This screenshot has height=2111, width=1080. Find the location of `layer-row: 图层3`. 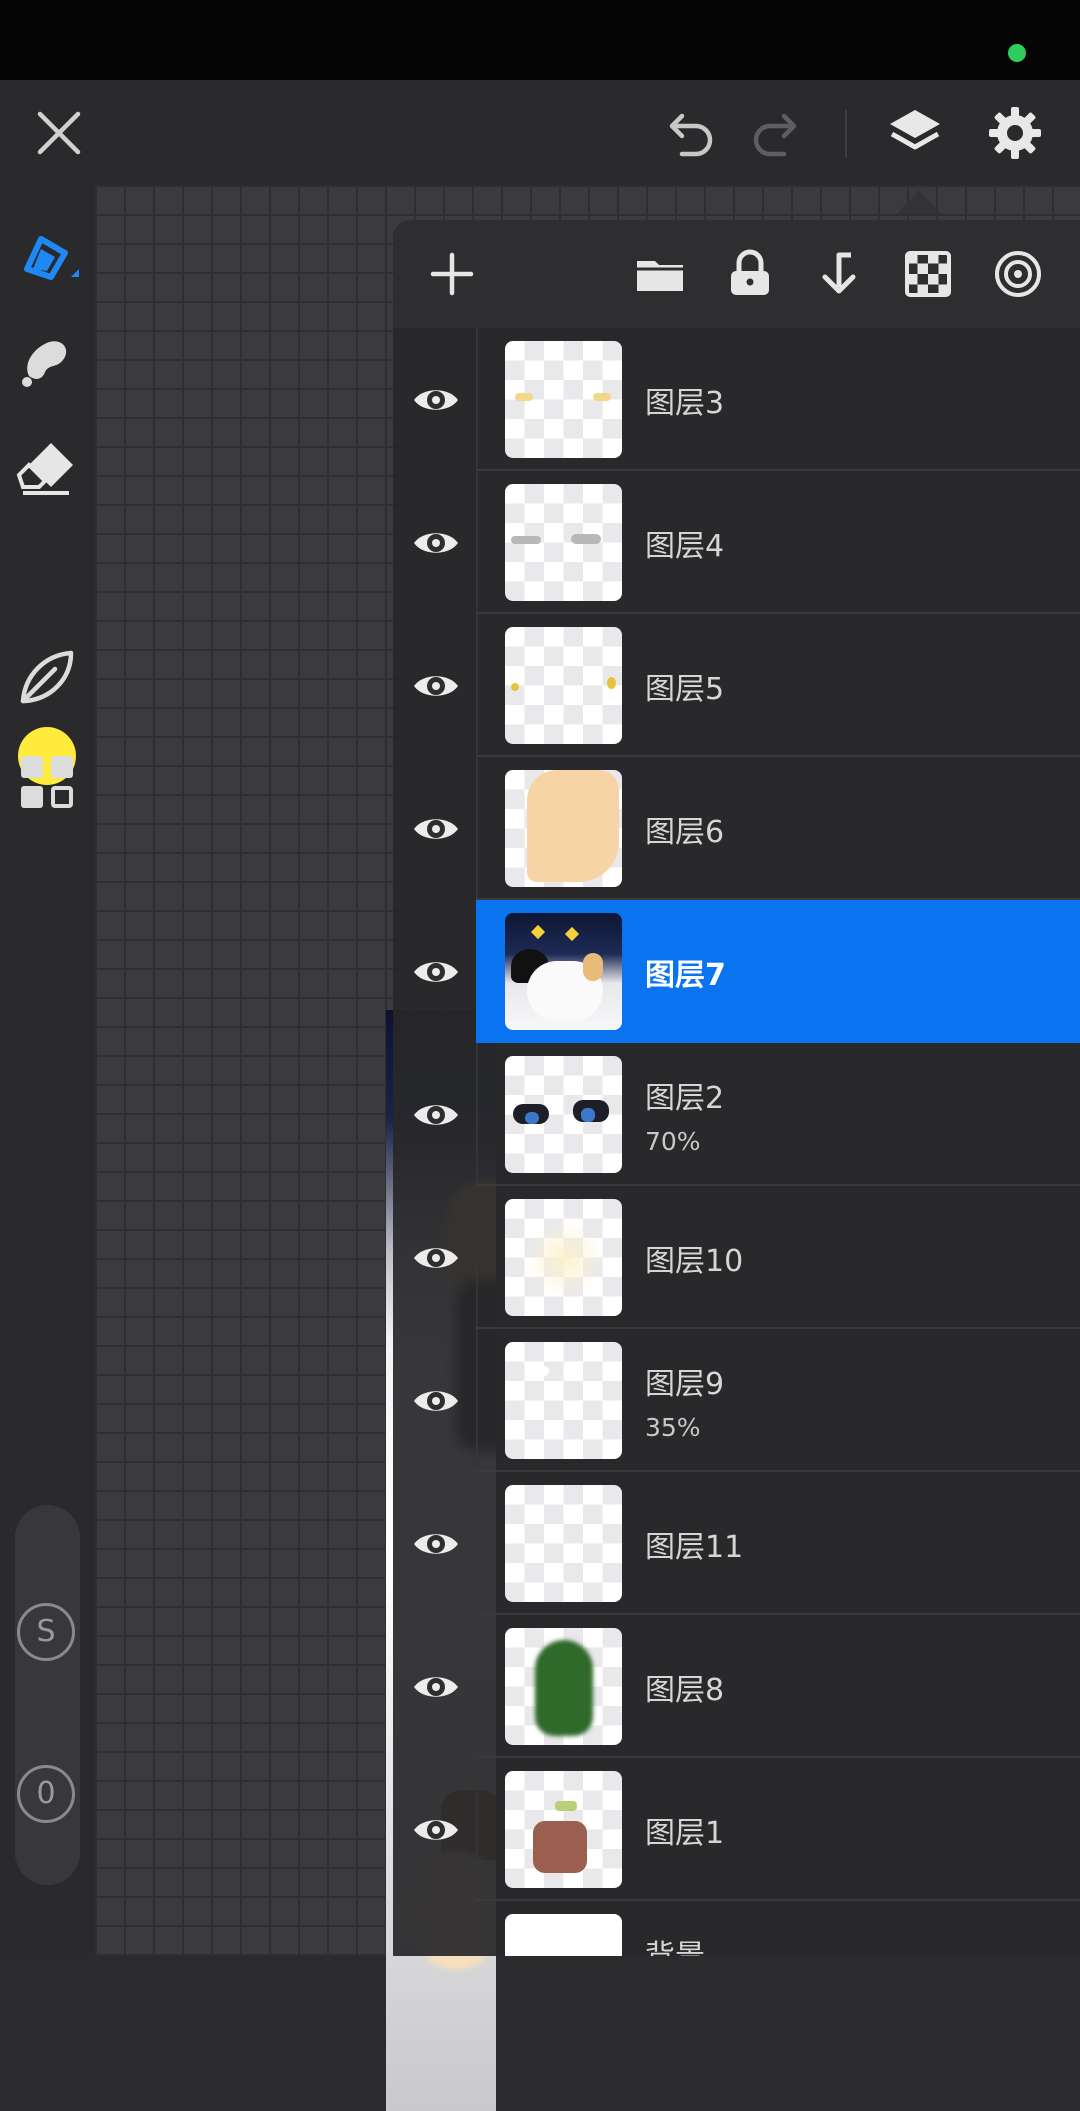

layer-row: 图层3 is located at coordinates (736, 399).